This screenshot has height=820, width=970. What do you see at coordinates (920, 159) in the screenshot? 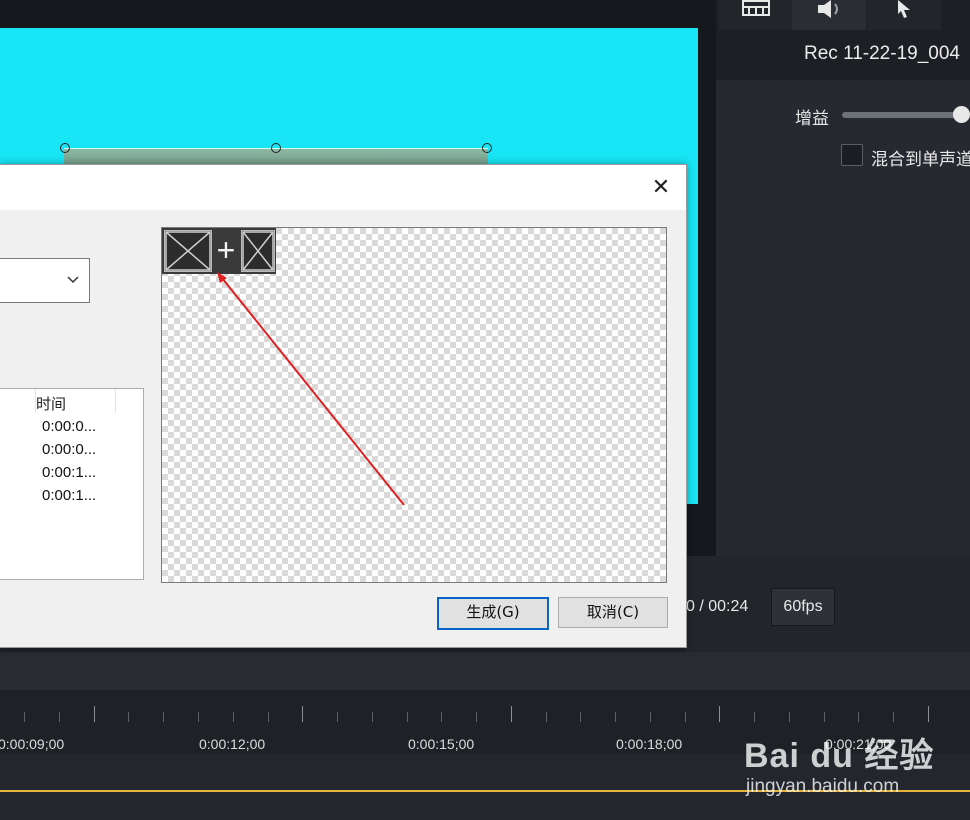
I see `mix-mono-label: 混合到单声道` at bounding box center [920, 159].